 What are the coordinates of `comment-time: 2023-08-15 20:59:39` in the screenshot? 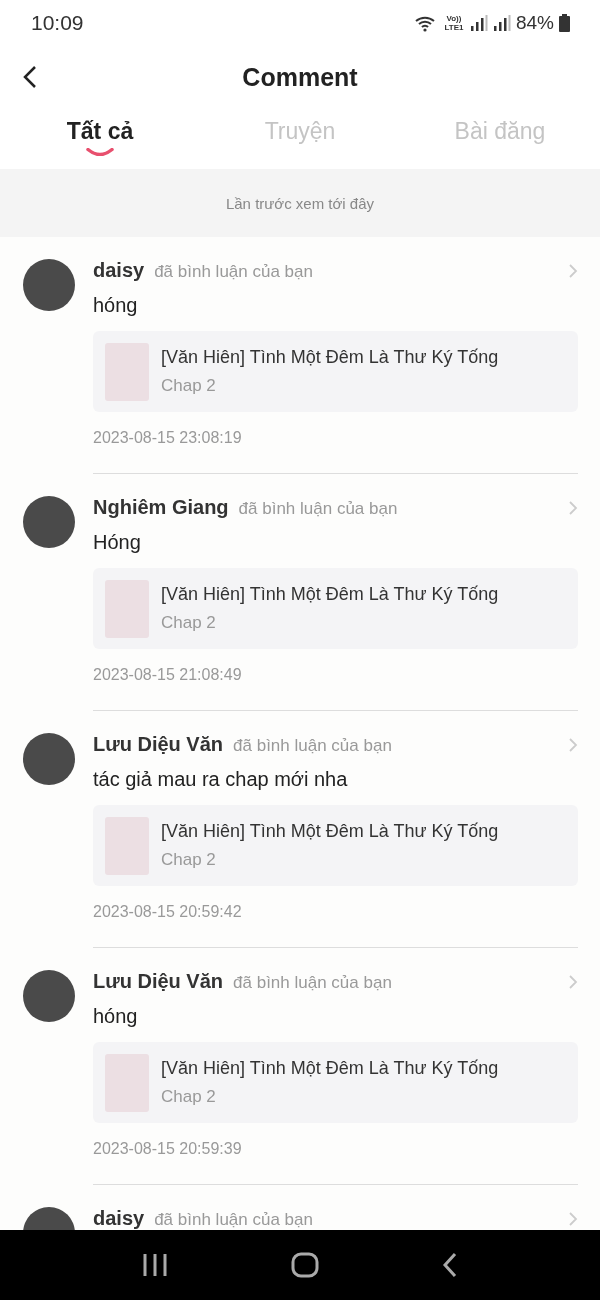 It's located at (168, 1149).